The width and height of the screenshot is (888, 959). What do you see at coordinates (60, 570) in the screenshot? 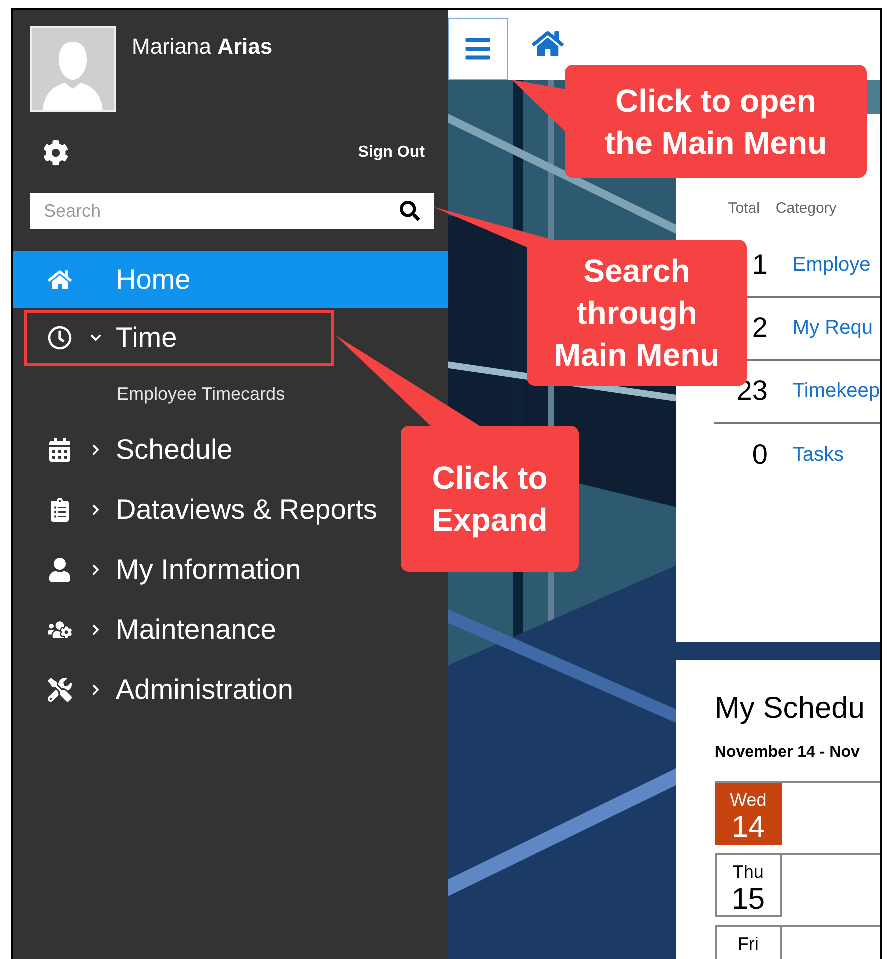
I see `person-icon` at bounding box center [60, 570].